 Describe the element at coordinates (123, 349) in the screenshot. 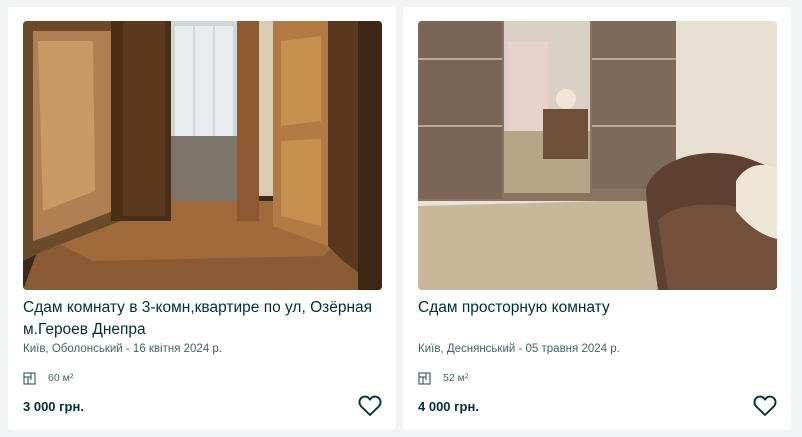

I see `location-date: Київ, Оболонський - 16 квітня 2024 р.` at that location.